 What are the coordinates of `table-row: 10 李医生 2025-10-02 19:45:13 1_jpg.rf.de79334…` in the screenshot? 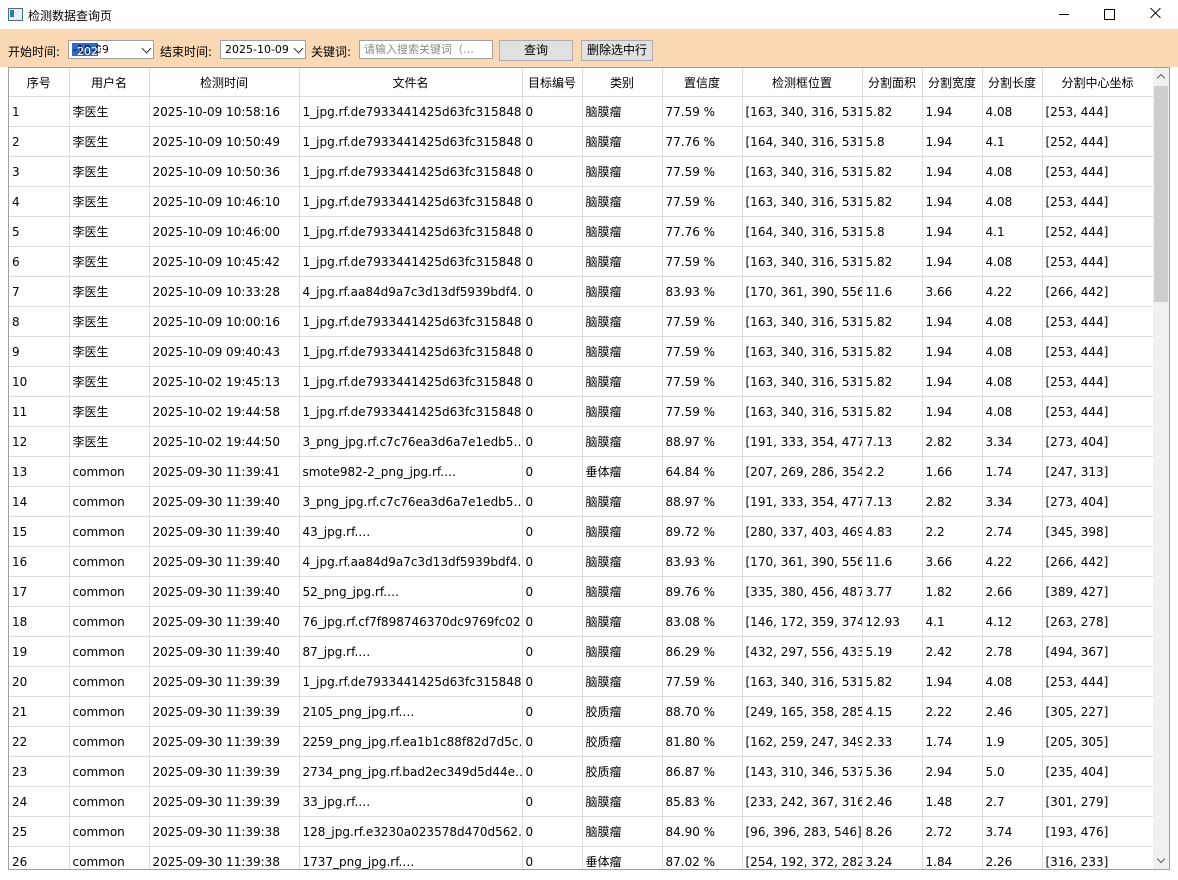 It's located at (581, 381).